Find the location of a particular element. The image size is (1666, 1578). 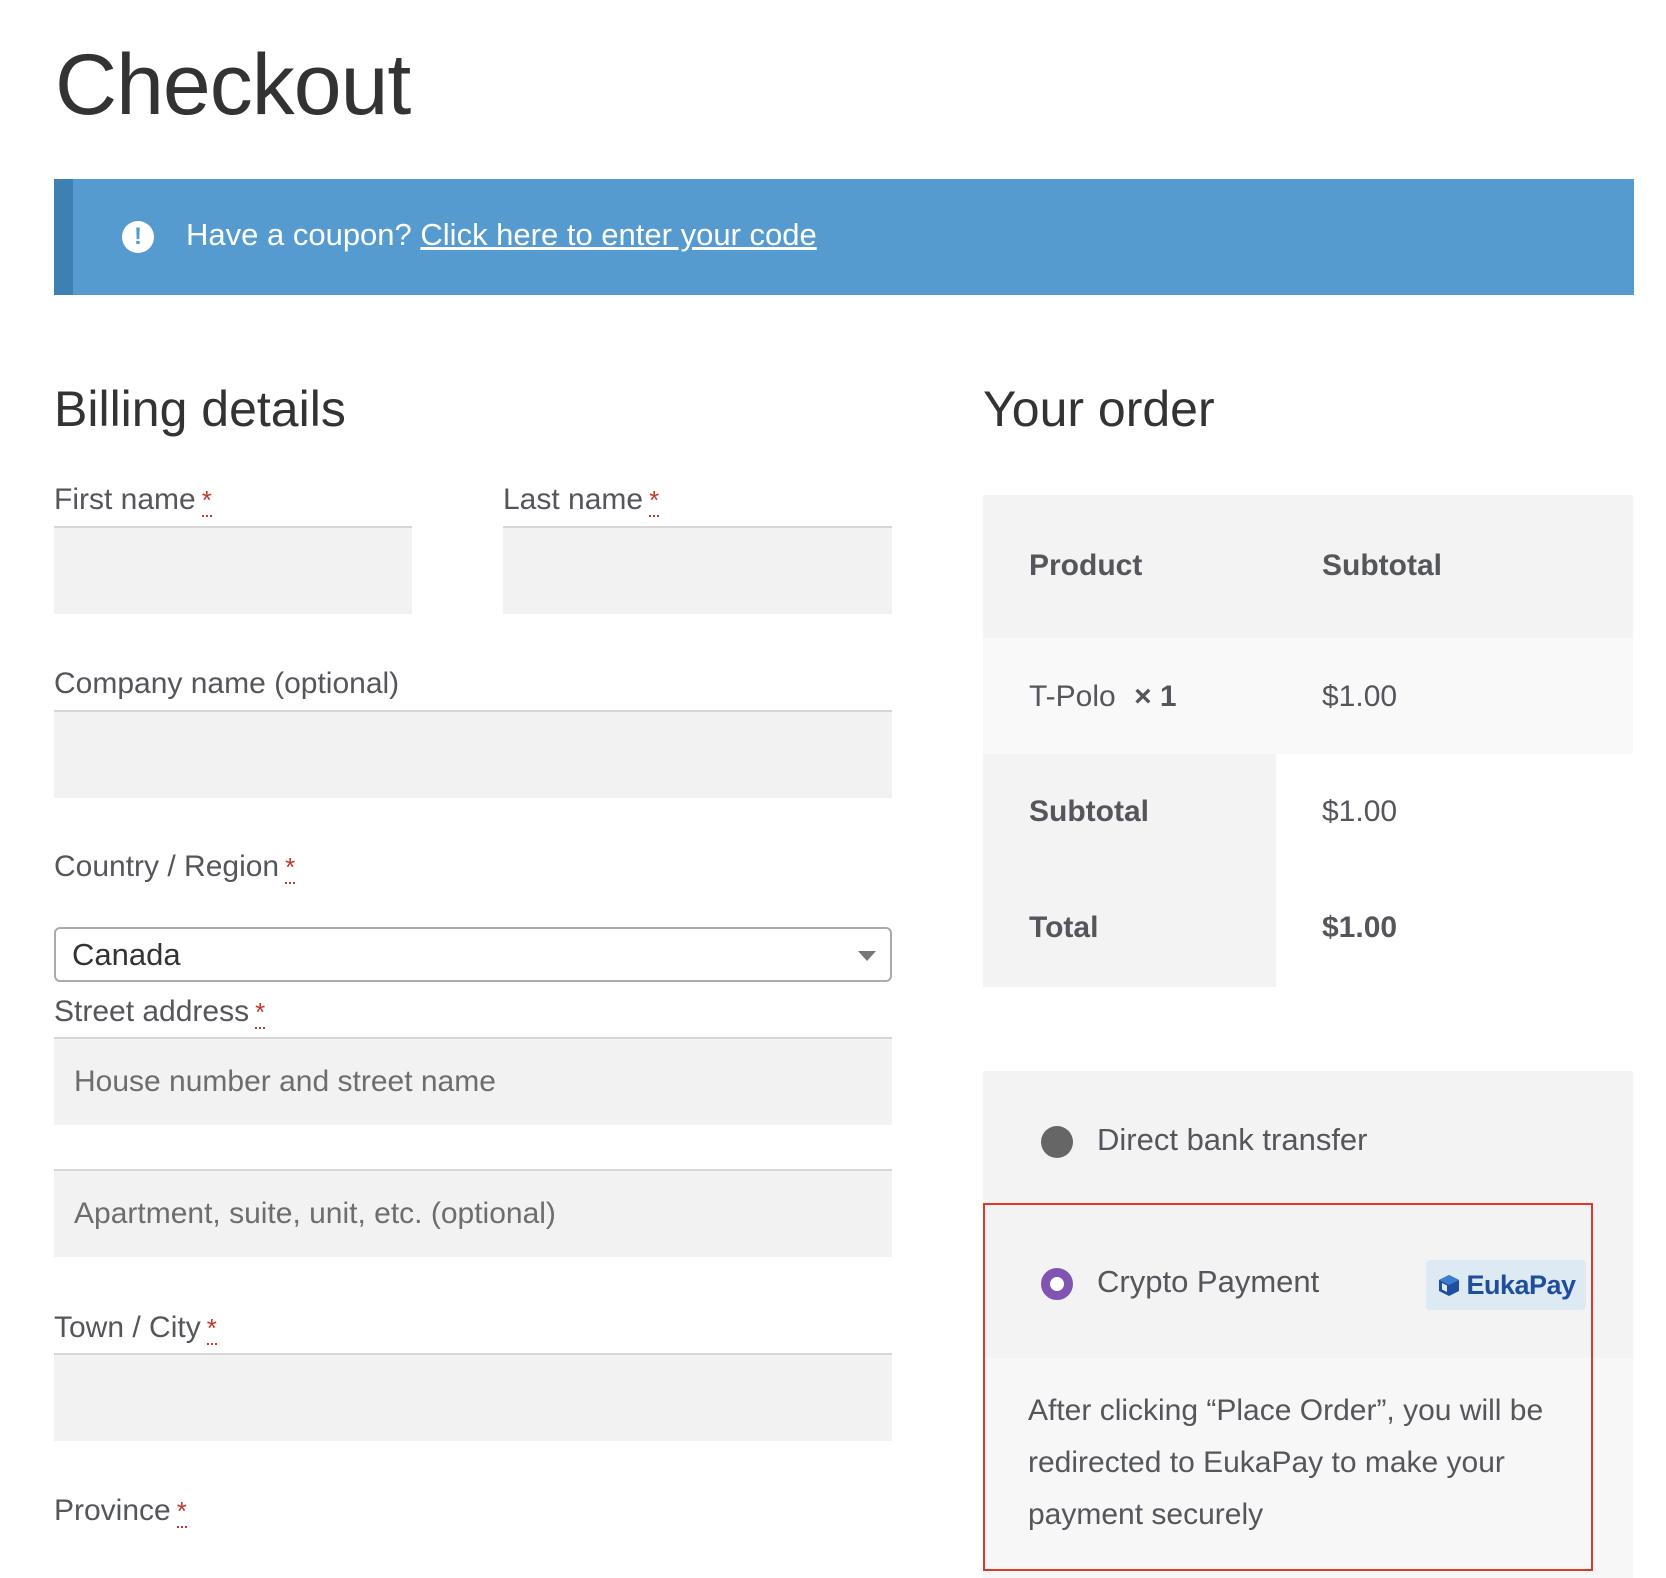

city-label: Town / City * is located at coordinates (135, 1328).